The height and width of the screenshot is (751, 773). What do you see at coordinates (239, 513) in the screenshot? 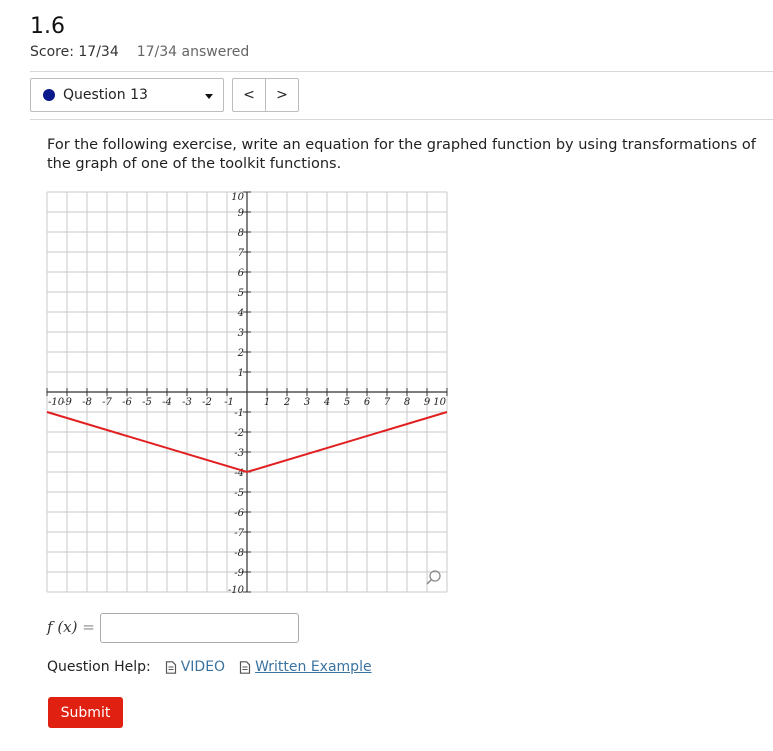
I see `y-tick-label: -6` at bounding box center [239, 513].